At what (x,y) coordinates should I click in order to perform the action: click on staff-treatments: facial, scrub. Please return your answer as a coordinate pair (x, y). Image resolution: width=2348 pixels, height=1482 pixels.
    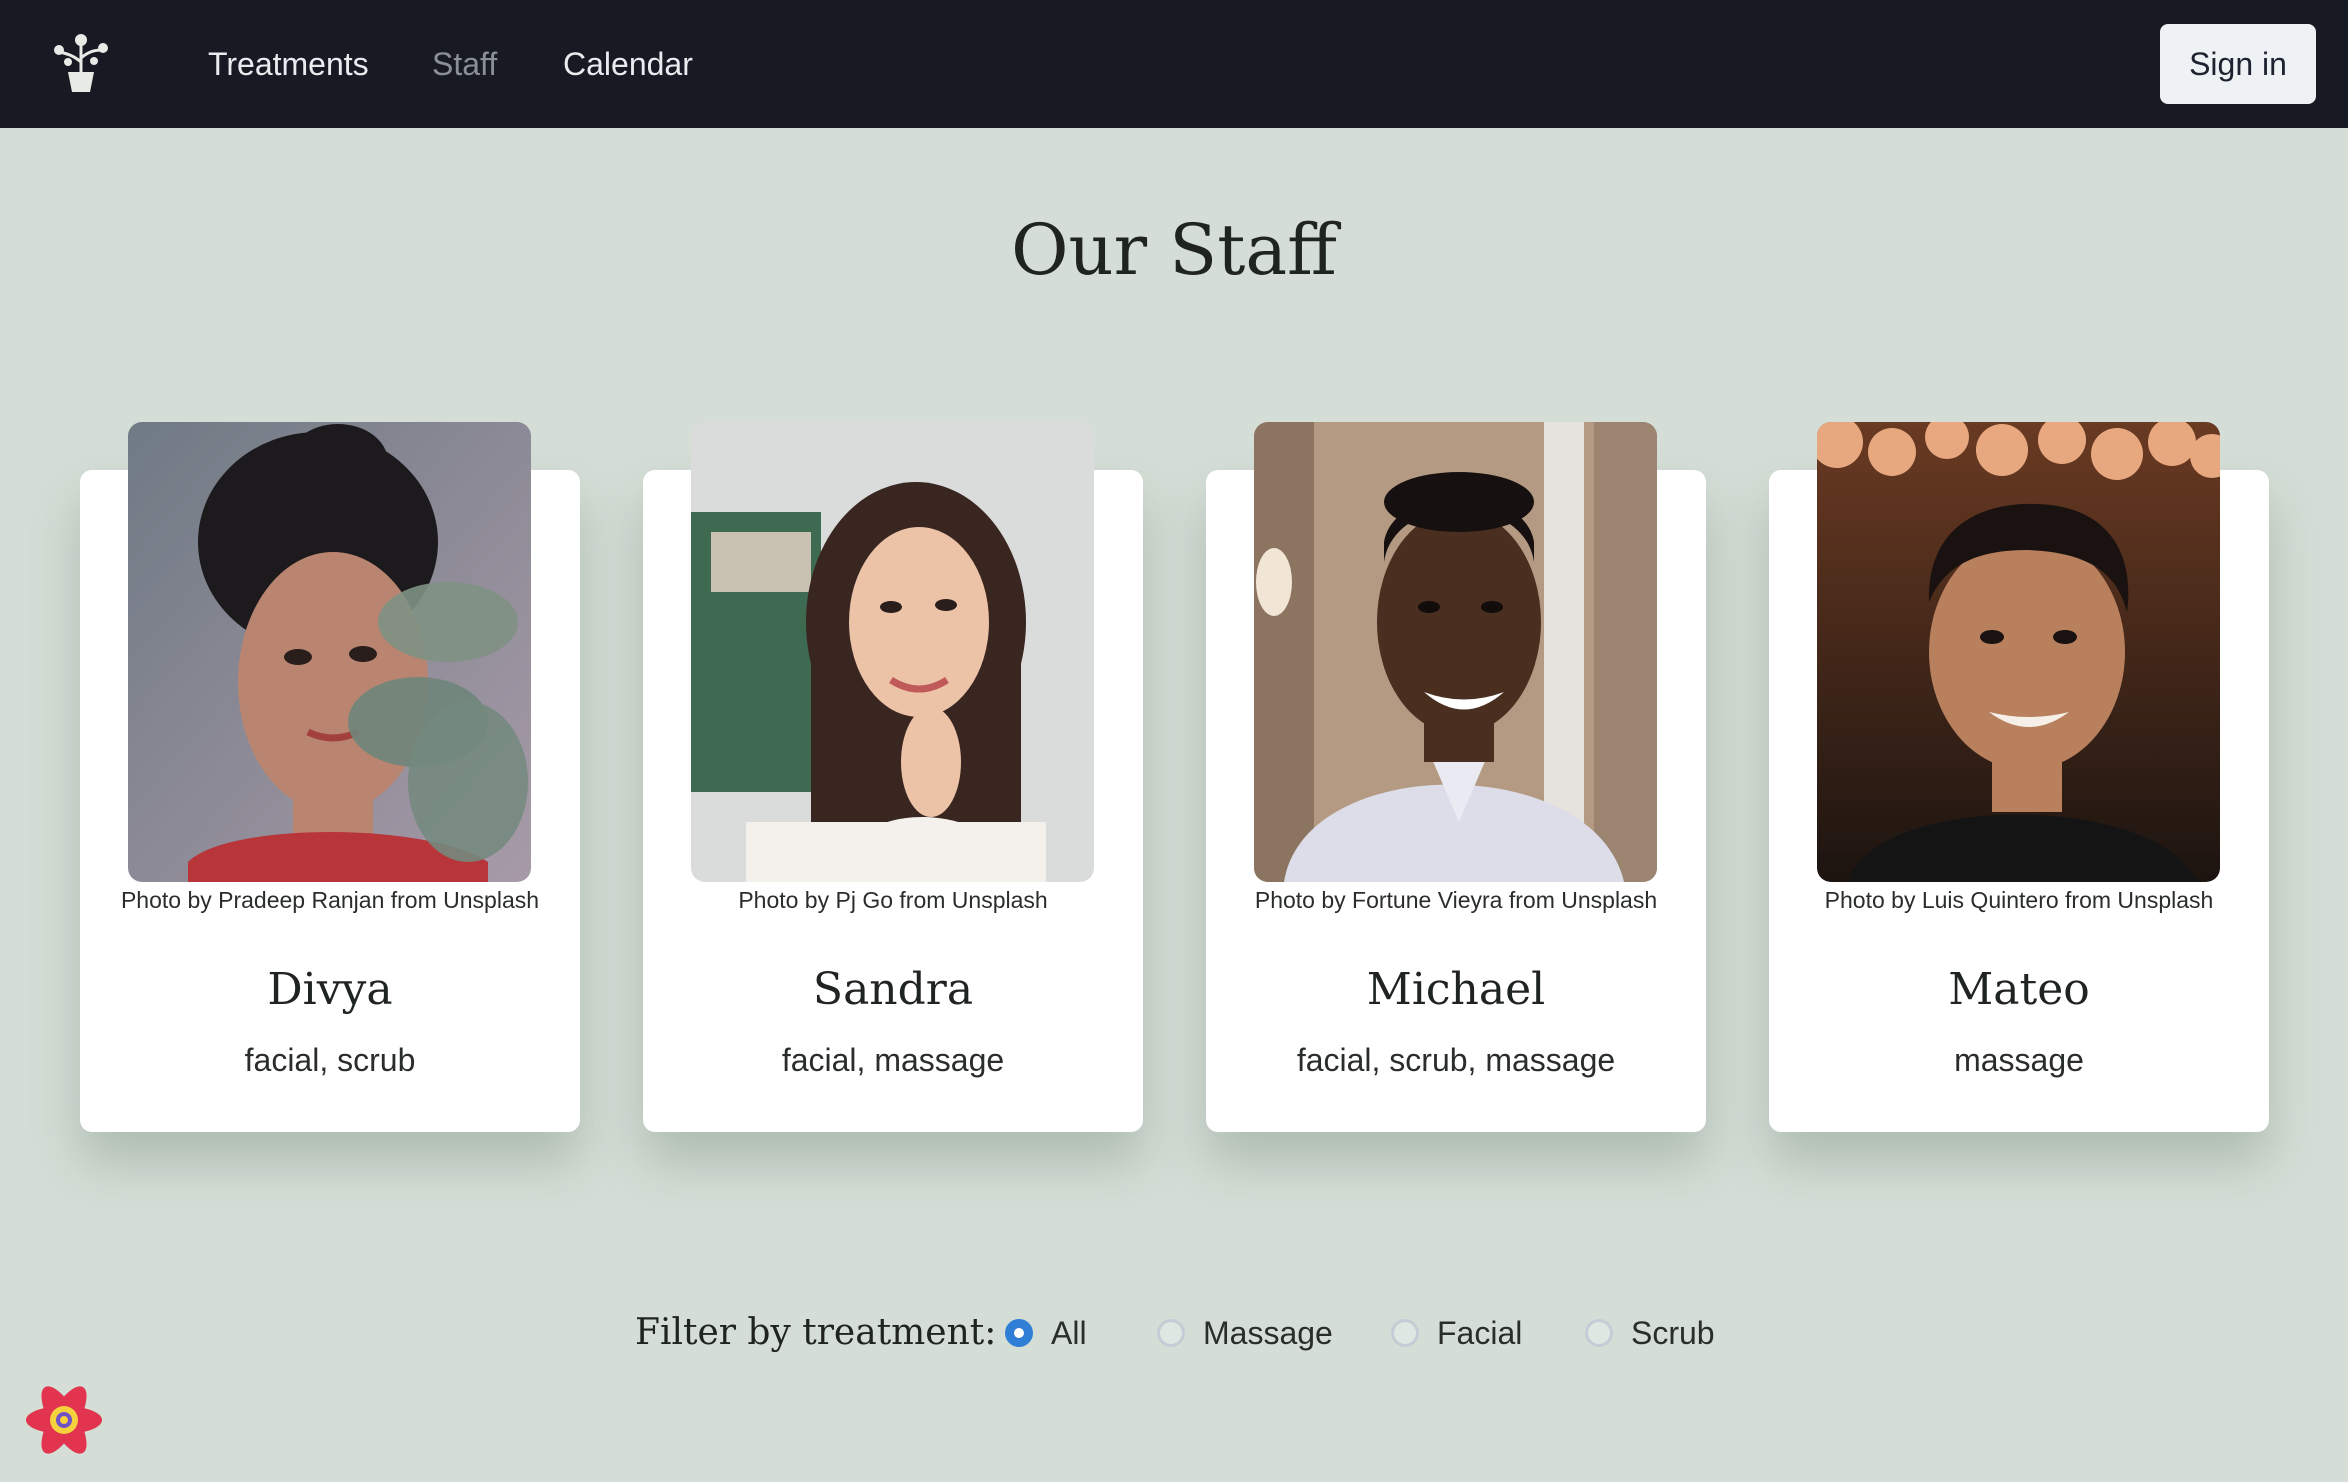
    Looking at the image, I should click on (330, 1060).